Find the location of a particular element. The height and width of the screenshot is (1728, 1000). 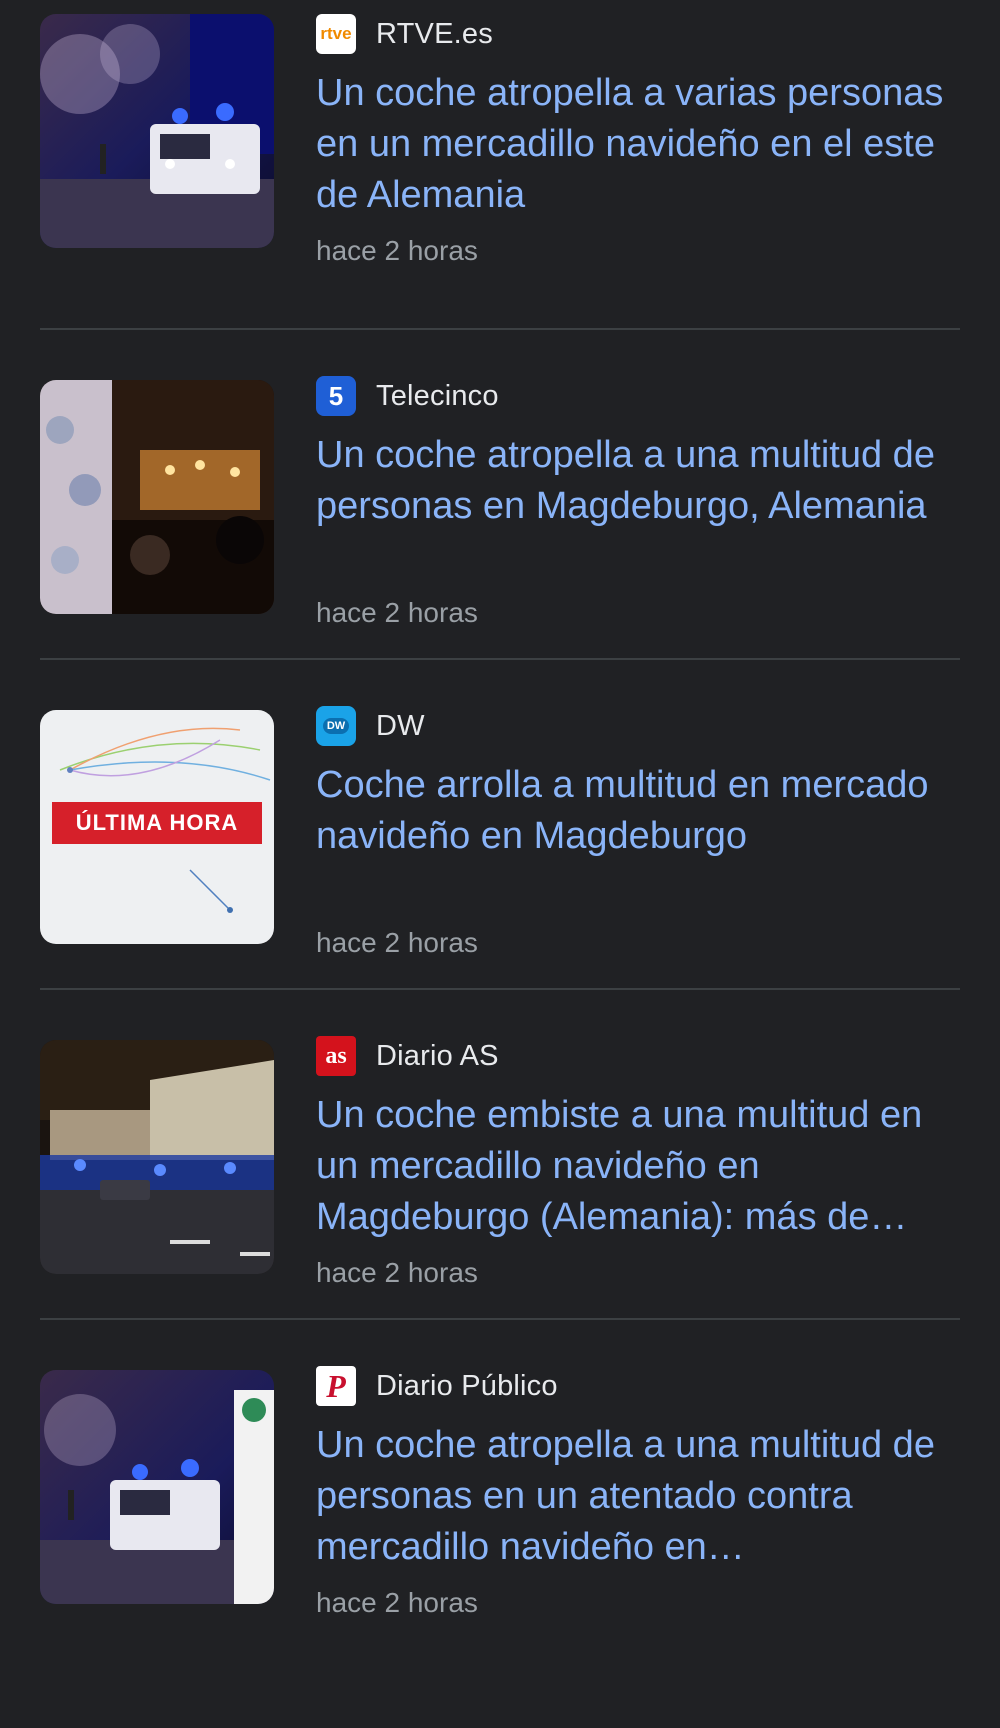

telecinco-logo-icon: 5 is located at coordinates (336, 396).